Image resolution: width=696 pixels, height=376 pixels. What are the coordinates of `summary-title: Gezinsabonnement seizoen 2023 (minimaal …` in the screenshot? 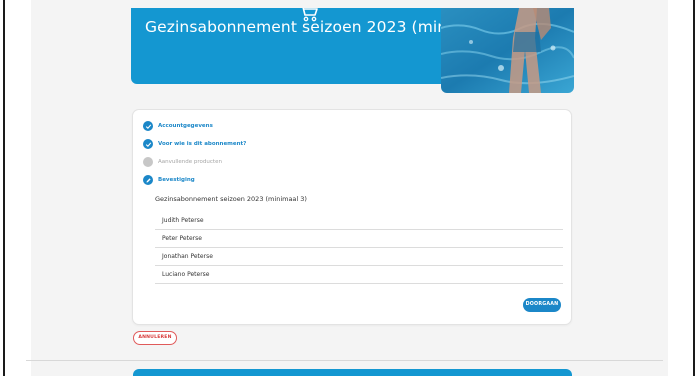 It's located at (231, 199).